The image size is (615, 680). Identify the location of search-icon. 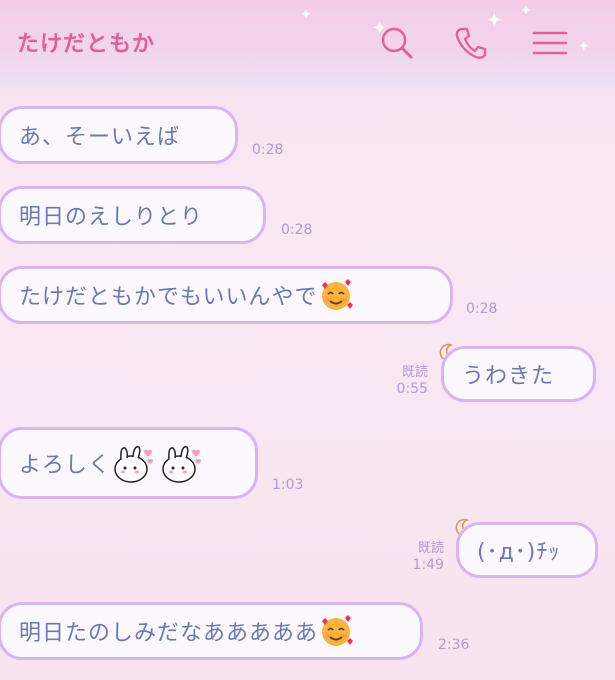
(397, 43).